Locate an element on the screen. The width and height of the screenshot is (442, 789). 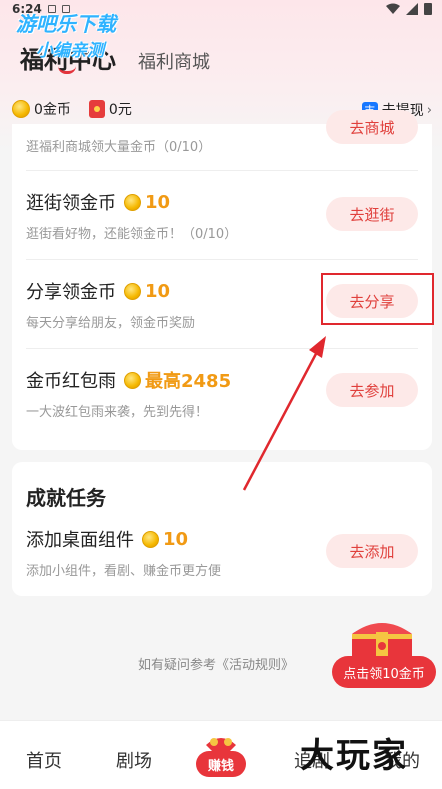
claim-coins-button: 点击领10金币 is located at coordinates (384, 672).